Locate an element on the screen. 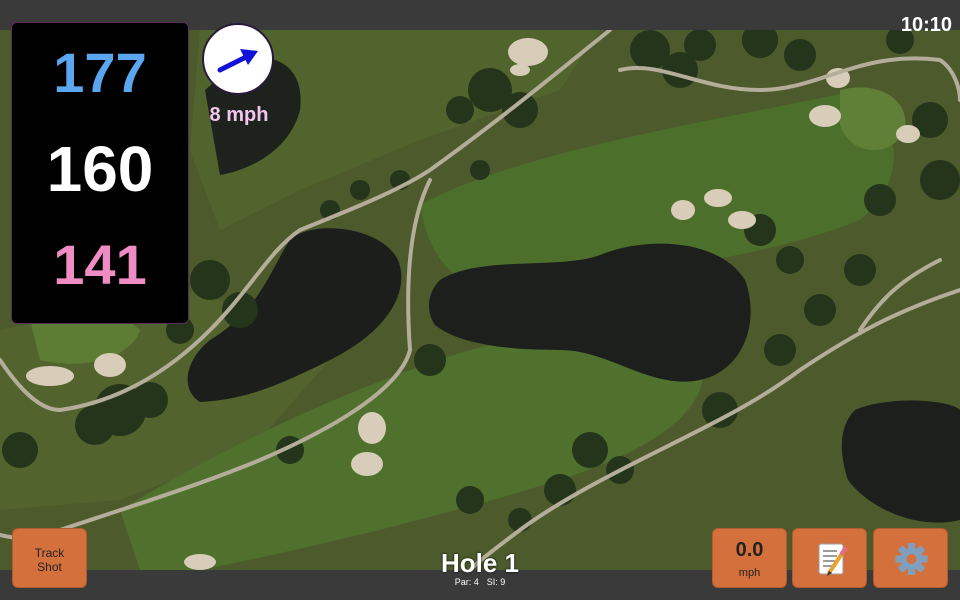 The height and width of the screenshot is (600, 960). distance-panel: 177 160 141 is located at coordinates (100, 173).